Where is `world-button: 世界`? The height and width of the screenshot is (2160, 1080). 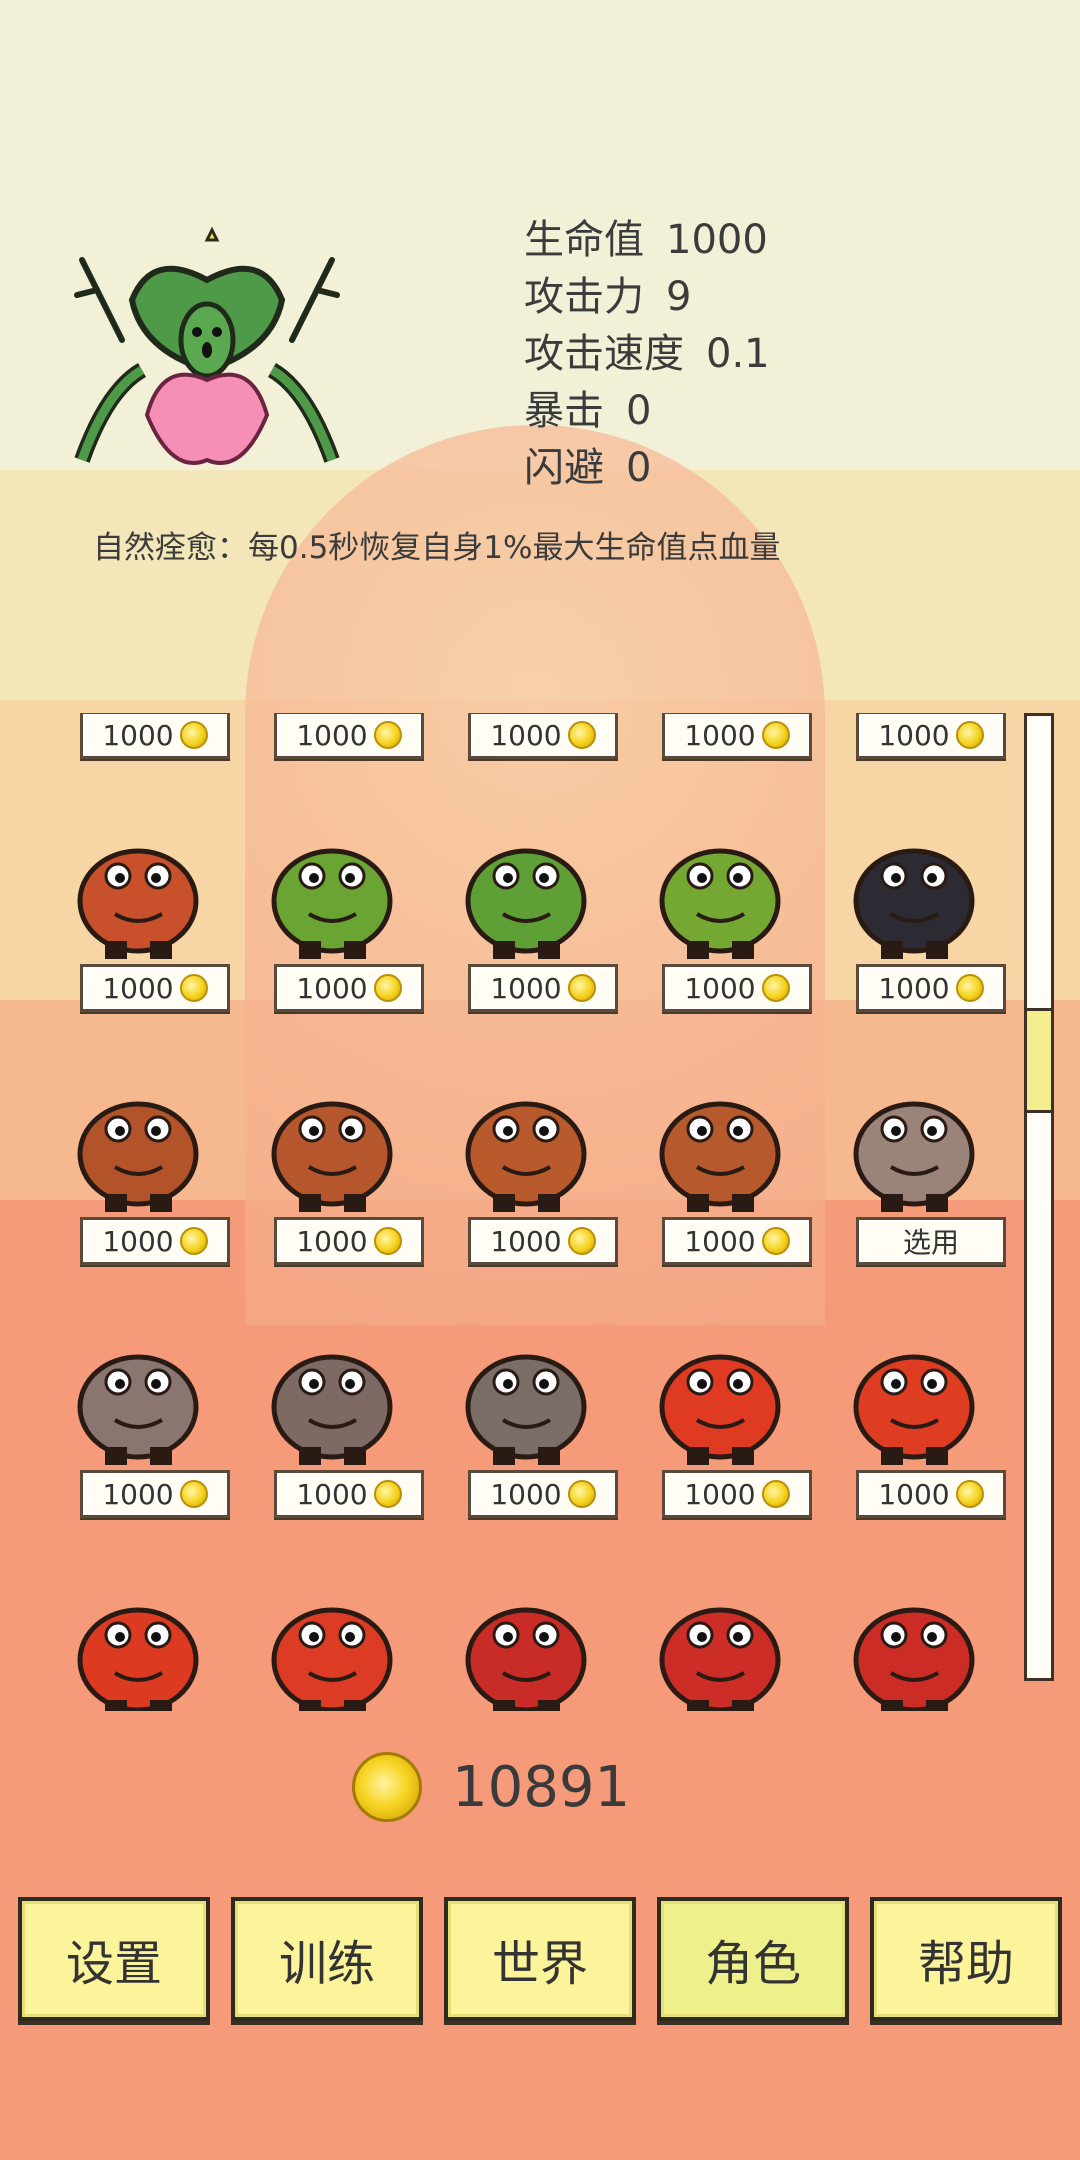
world-button: 世界 is located at coordinates (540, 1959).